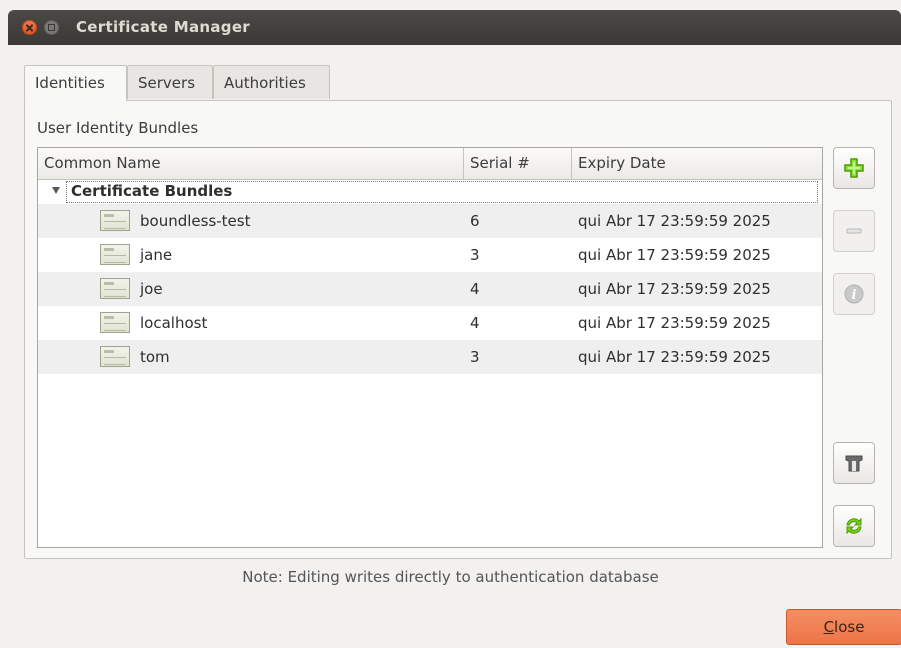 This screenshot has width=901, height=648. I want to click on cell-common-name: boundless-test, so click(195, 221).